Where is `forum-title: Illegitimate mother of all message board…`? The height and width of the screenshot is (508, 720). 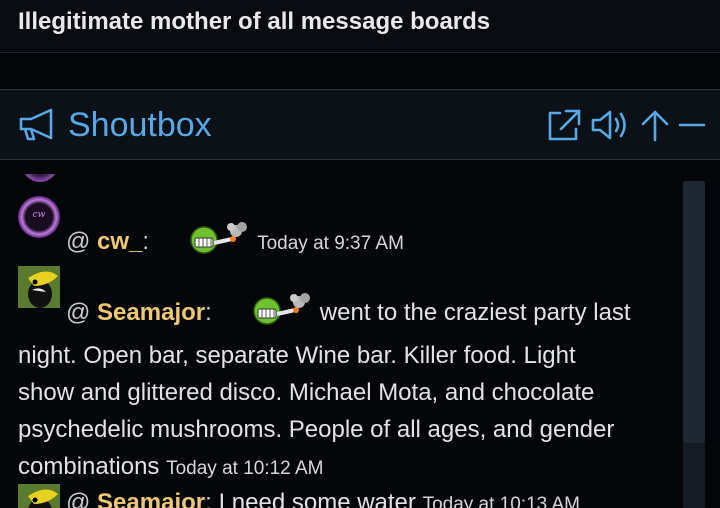
forum-title: Illegitimate mother of all message board… is located at coordinates (254, 22).